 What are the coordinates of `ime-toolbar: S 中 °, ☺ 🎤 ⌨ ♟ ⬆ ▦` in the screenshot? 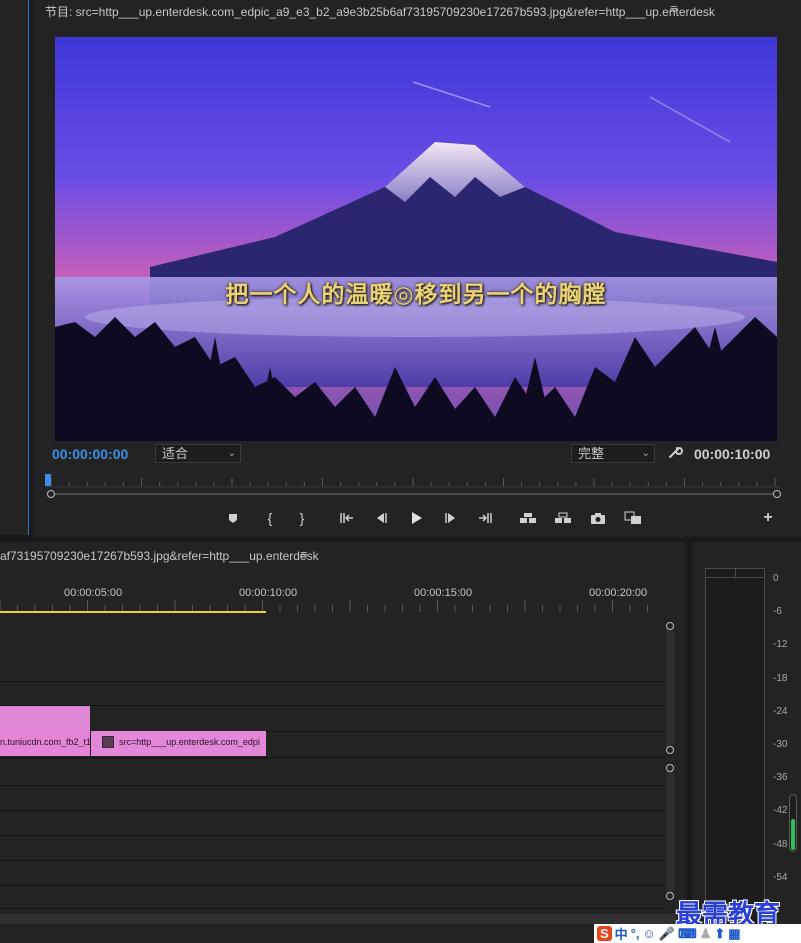 It's located at (697, 933).